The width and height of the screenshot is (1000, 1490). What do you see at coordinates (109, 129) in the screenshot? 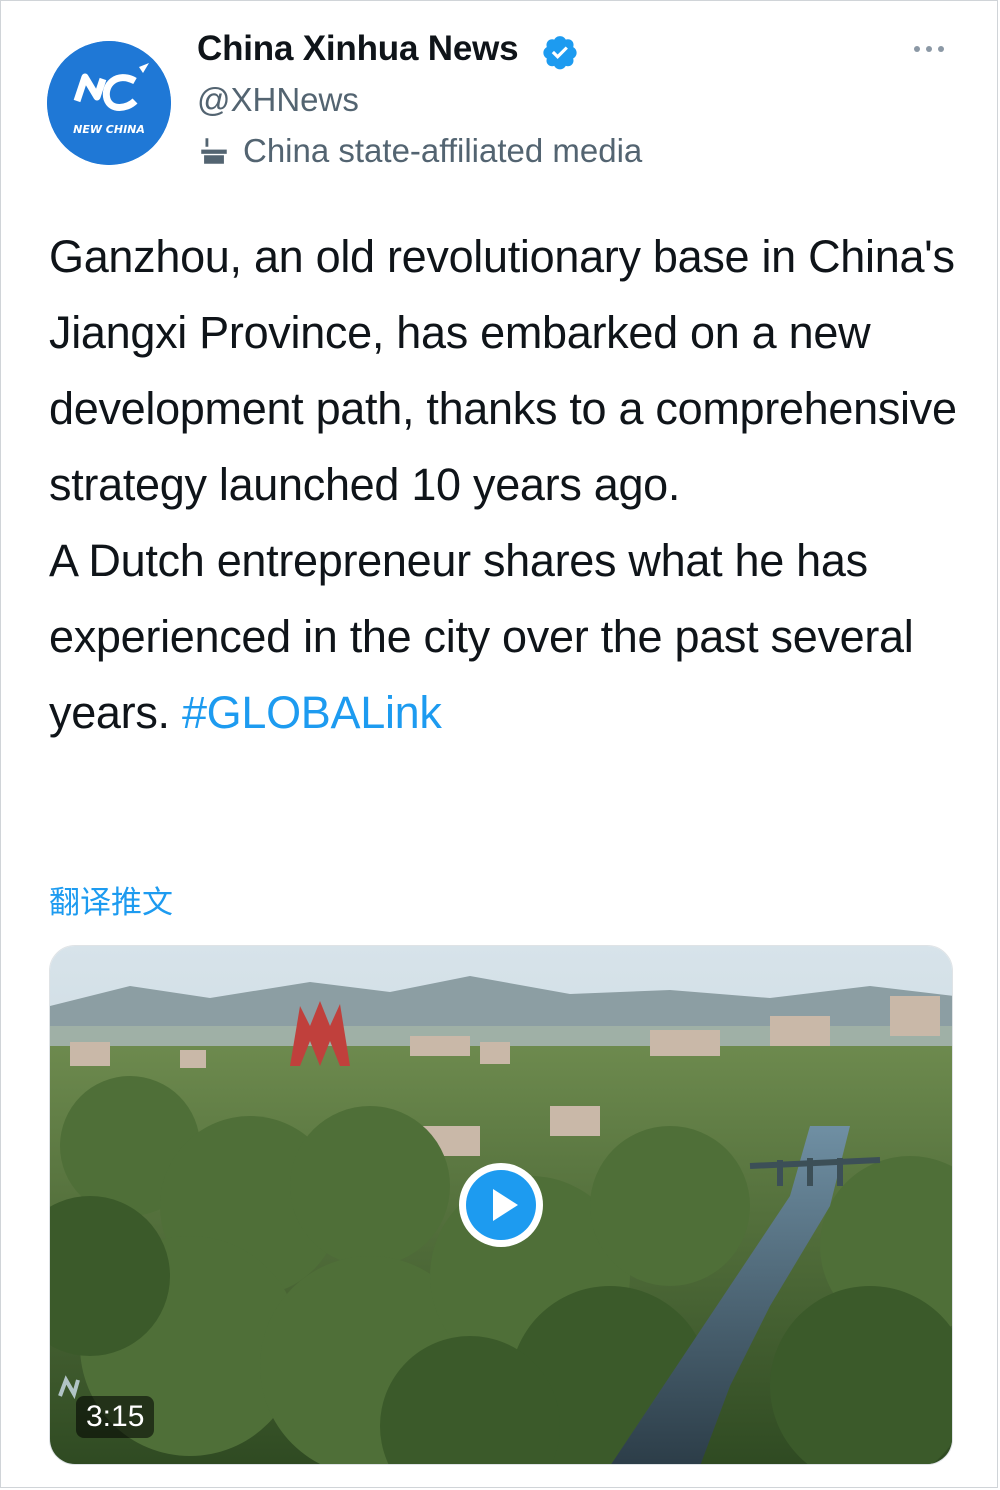
I see `svg-text: NEW CHINA` at bounding box center [109, 129].